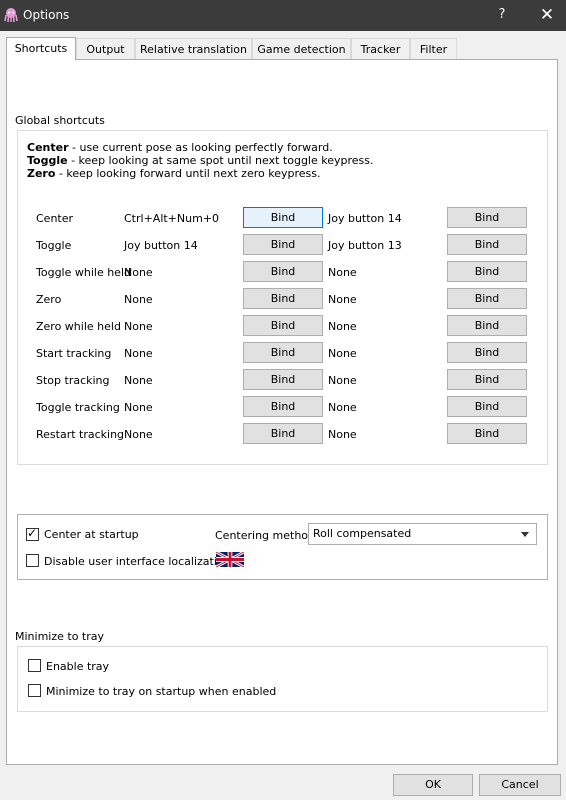 Image resolution: width=566 pixels, height=800 pixels. I want to click on bind-button-restart-tracking-key2: Bind, so click(487, 433).